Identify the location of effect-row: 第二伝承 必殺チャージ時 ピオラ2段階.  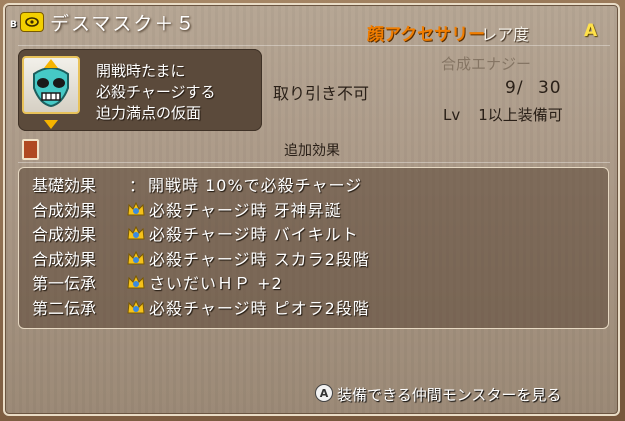
(201, 307).